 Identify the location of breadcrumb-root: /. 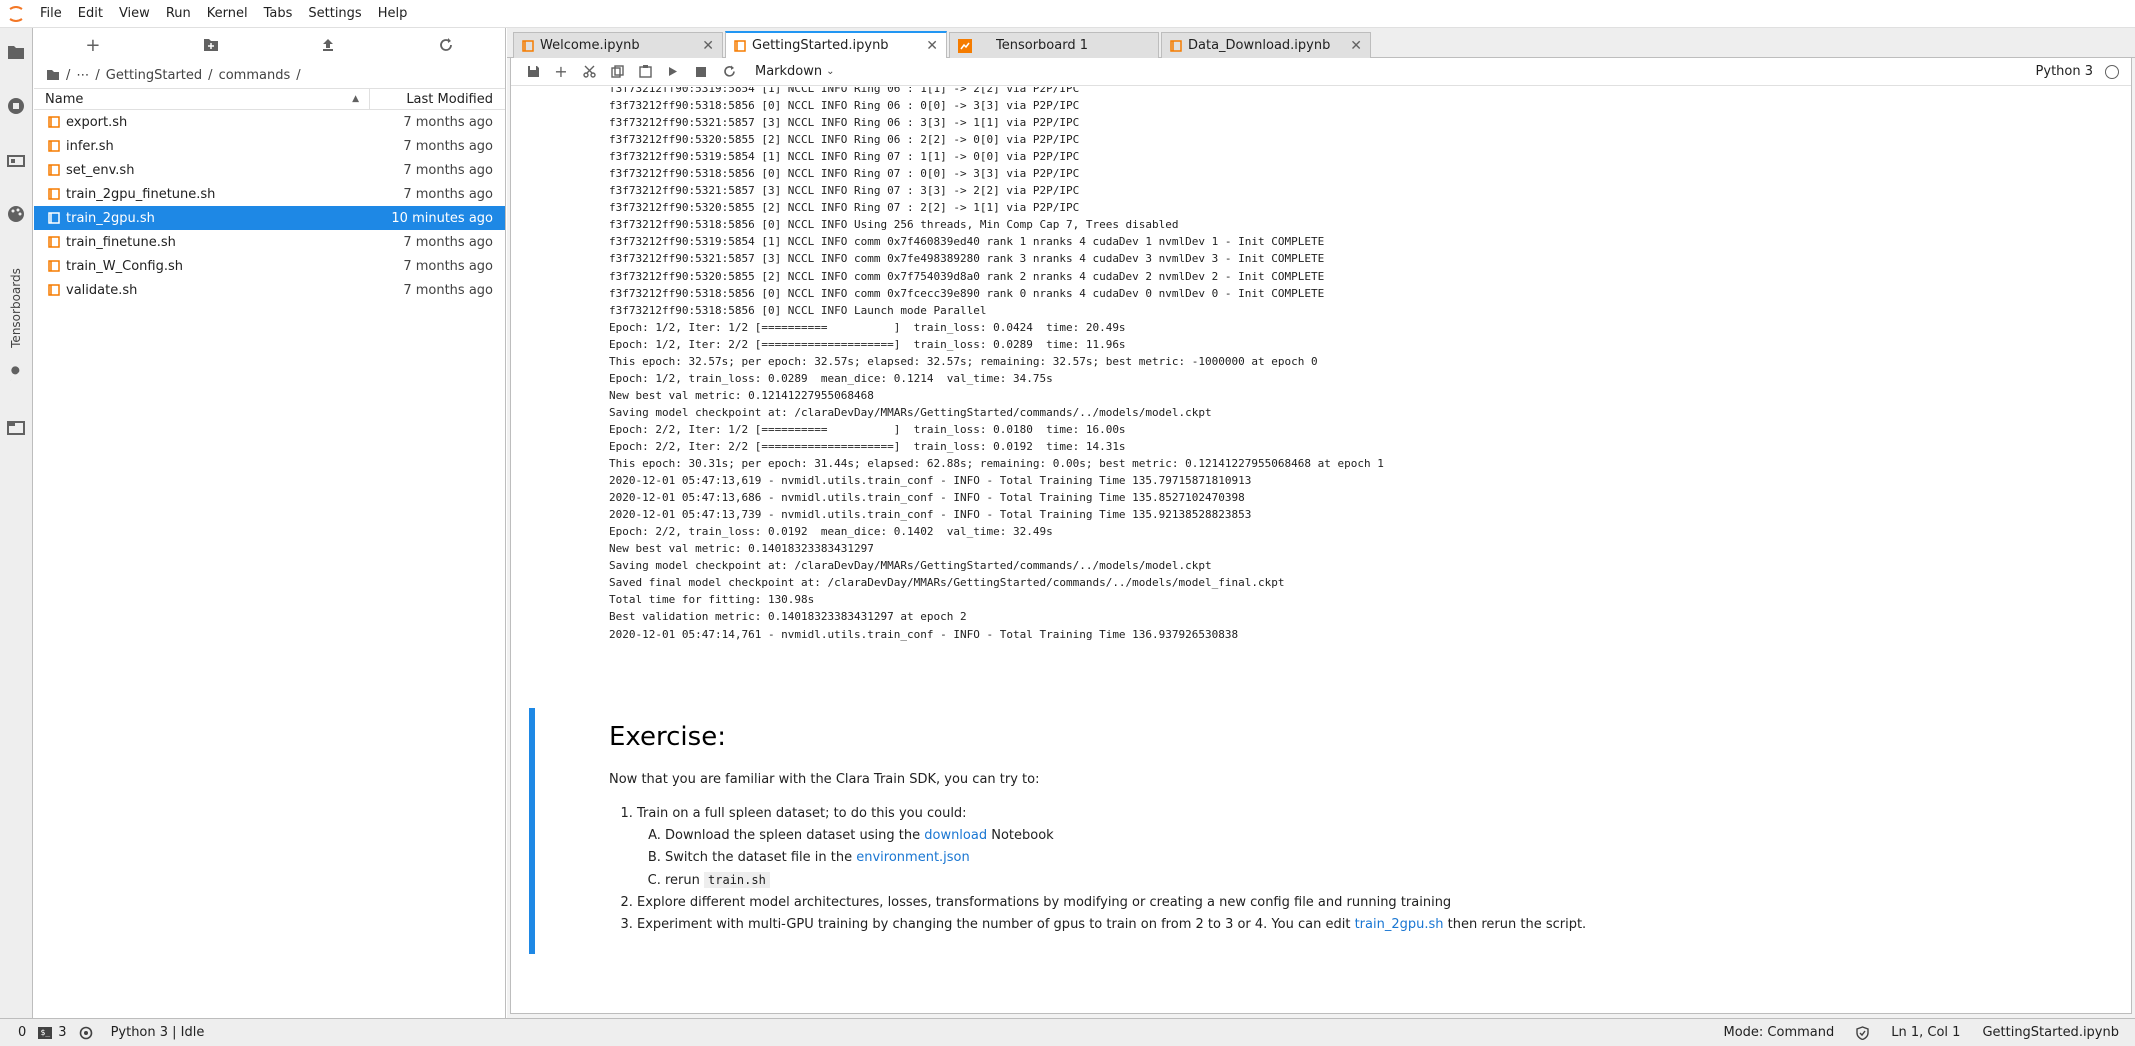
(68, 75).